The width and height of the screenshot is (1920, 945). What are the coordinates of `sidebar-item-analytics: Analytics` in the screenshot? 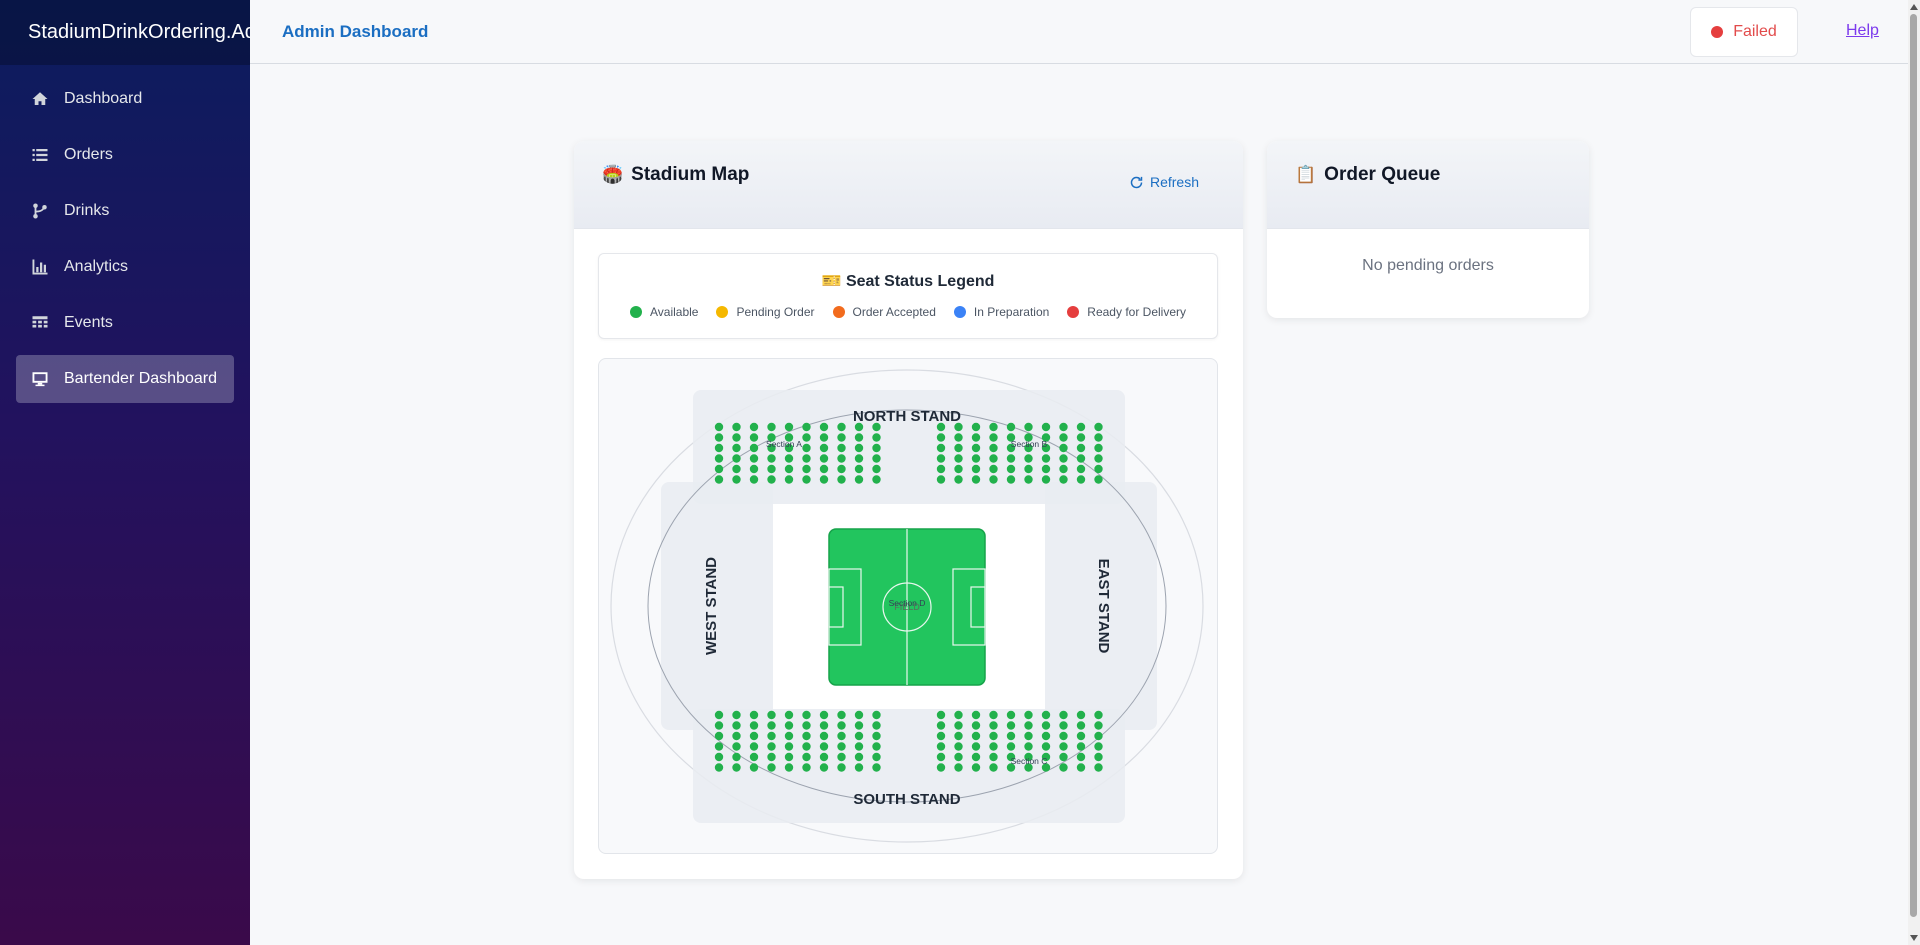 It's located at (125, 267).